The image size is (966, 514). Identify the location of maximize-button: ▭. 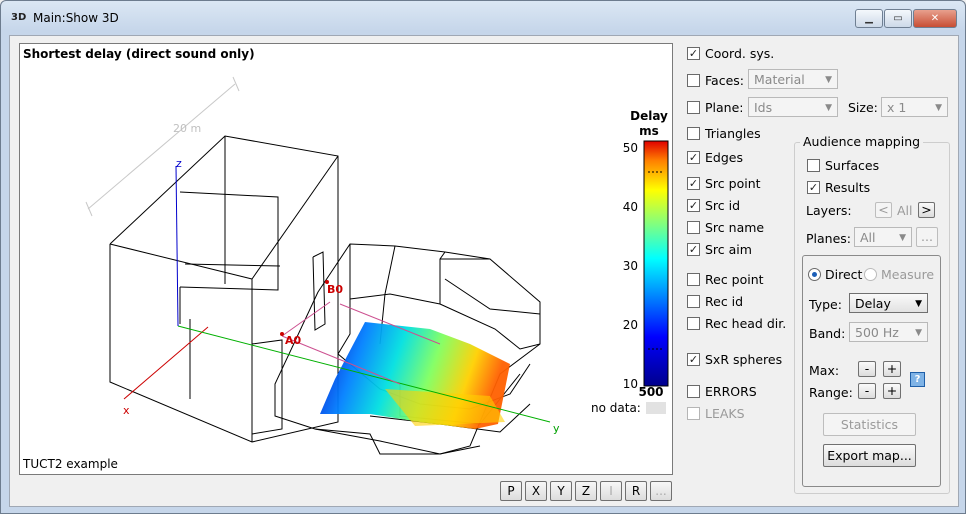
(898, 18).